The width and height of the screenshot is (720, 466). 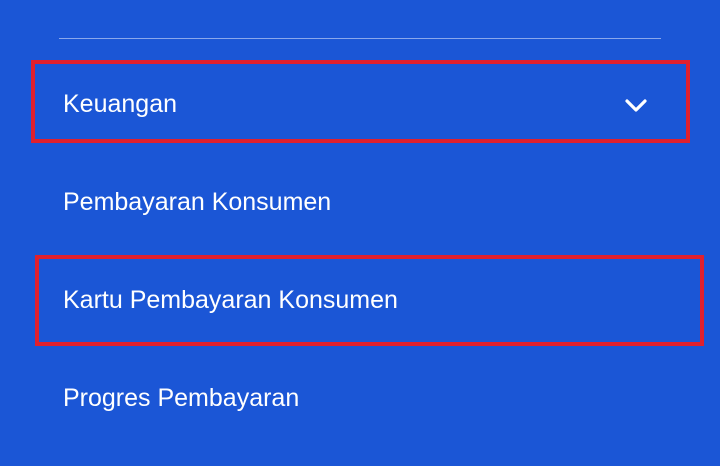 I want to click on menu-item-pembayaran-konsumen: Pembayaran Konsumen, so click(x=197, y=202).